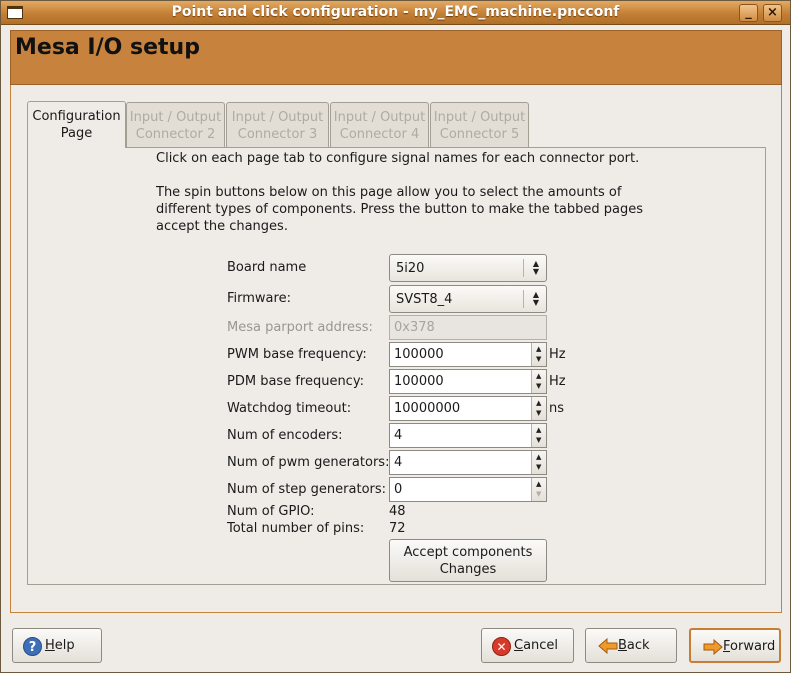 The width and height of the screenshot is (791, 673). I want to click on pwm-frequency-label: PWM base frequency:, so click(297, 354).